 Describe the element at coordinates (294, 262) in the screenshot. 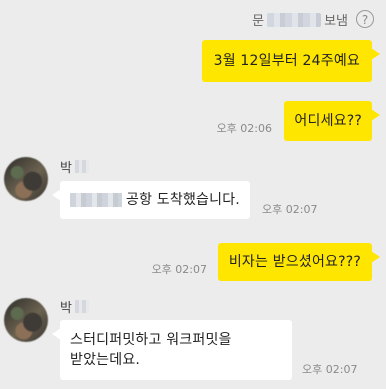

I see `message-text: 비자는 받으셨어요???` at that location.